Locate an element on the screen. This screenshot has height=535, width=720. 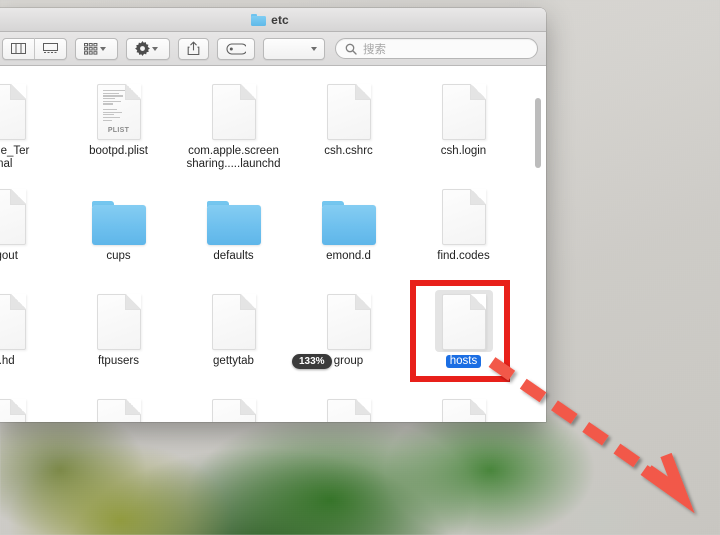
extra-dropdown is located at coordinates (294, 48).